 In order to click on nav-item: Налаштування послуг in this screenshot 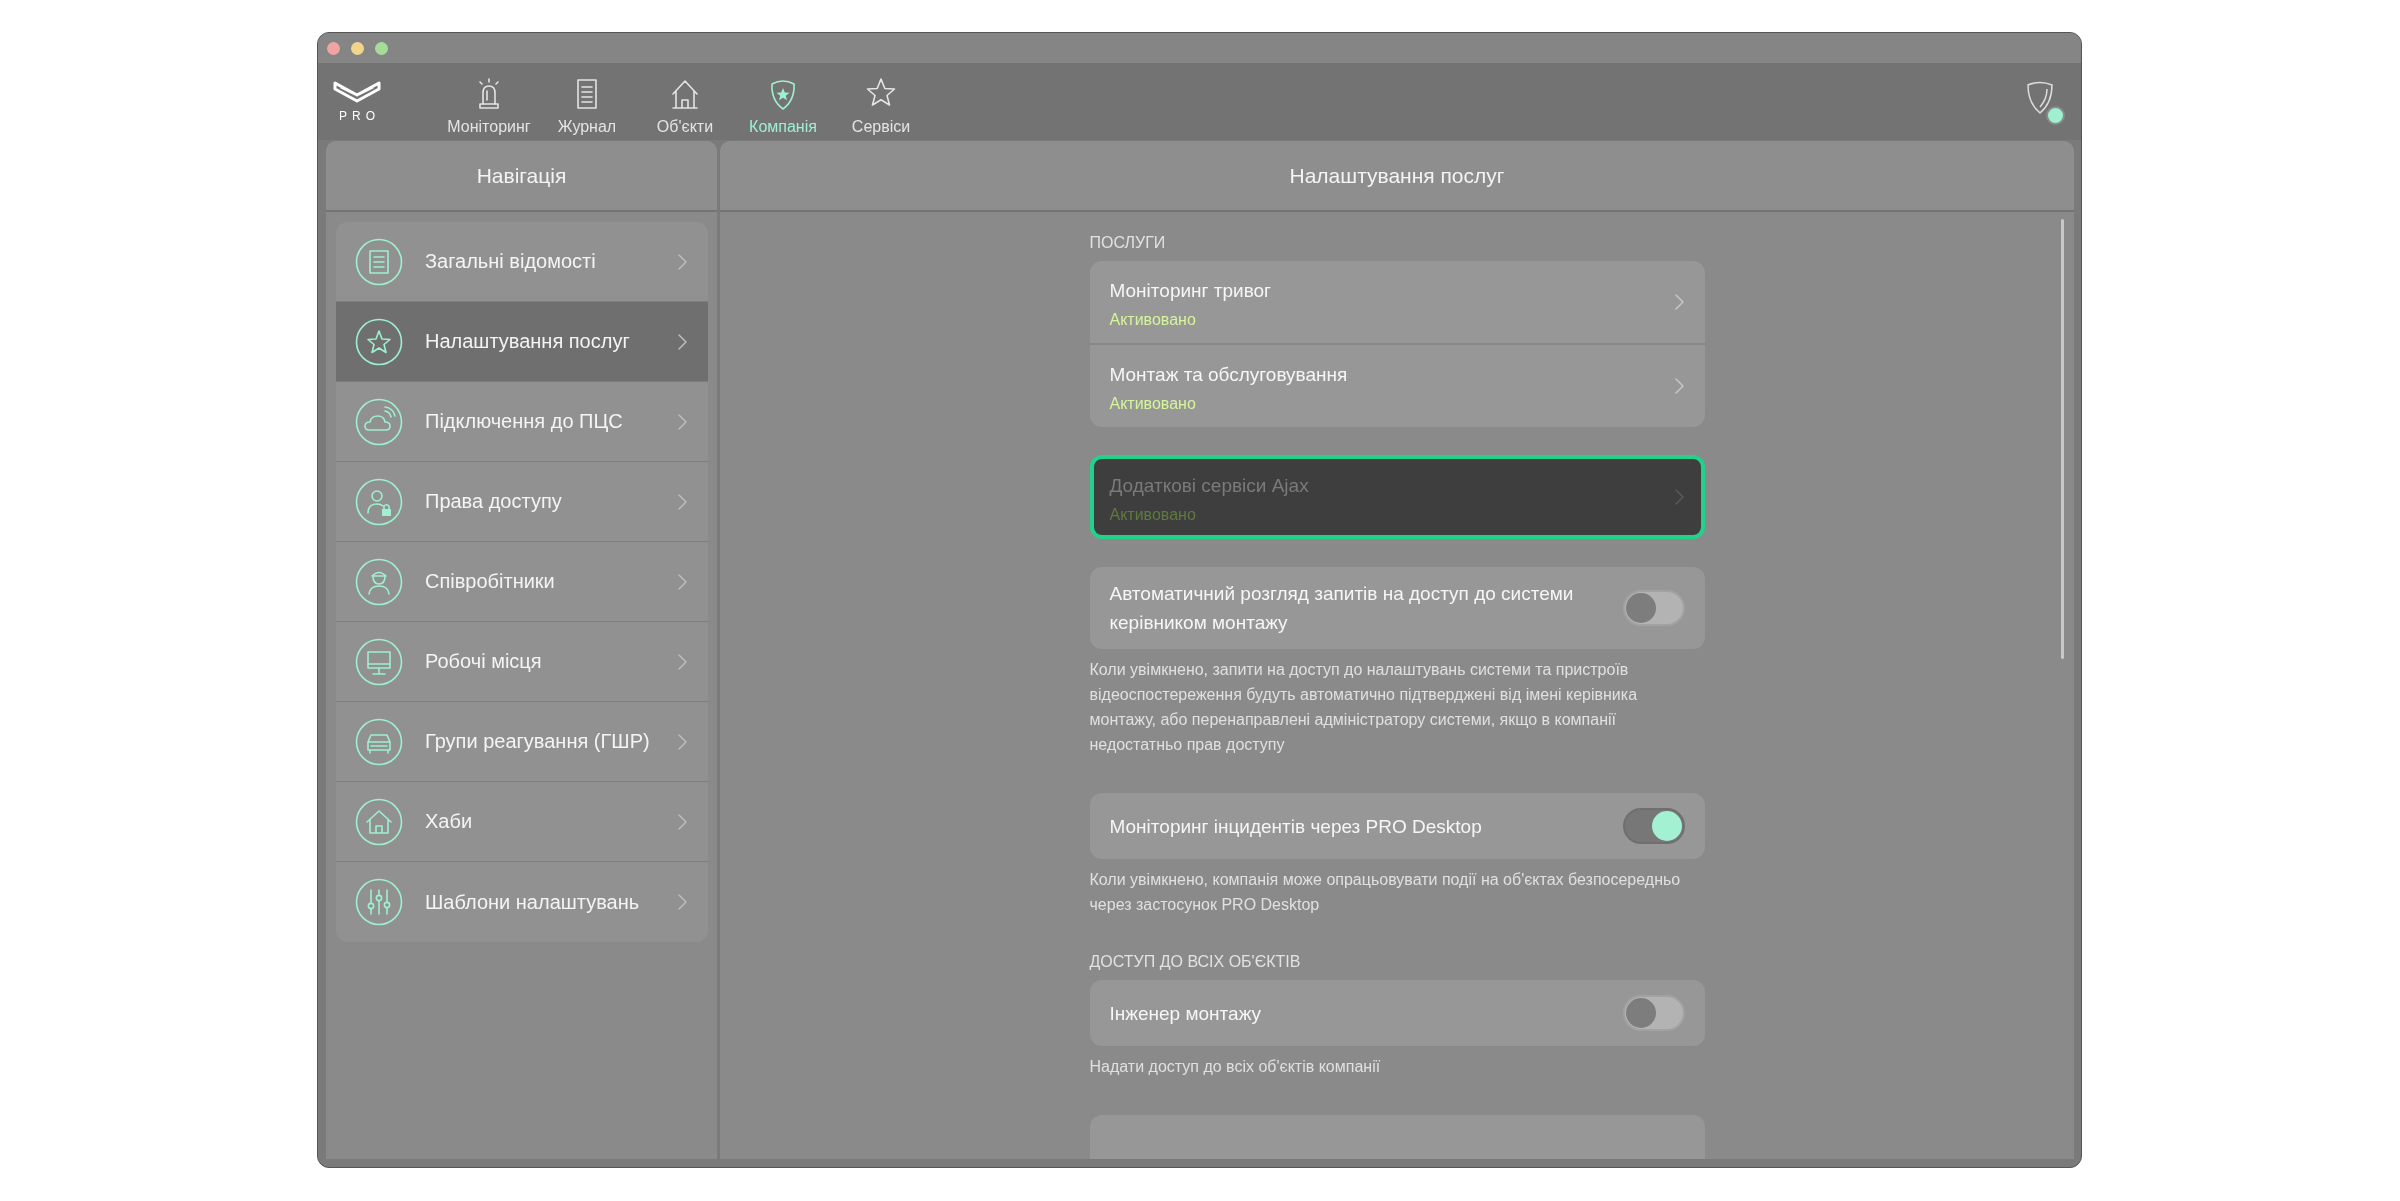, I will do `click(522, 342)`.